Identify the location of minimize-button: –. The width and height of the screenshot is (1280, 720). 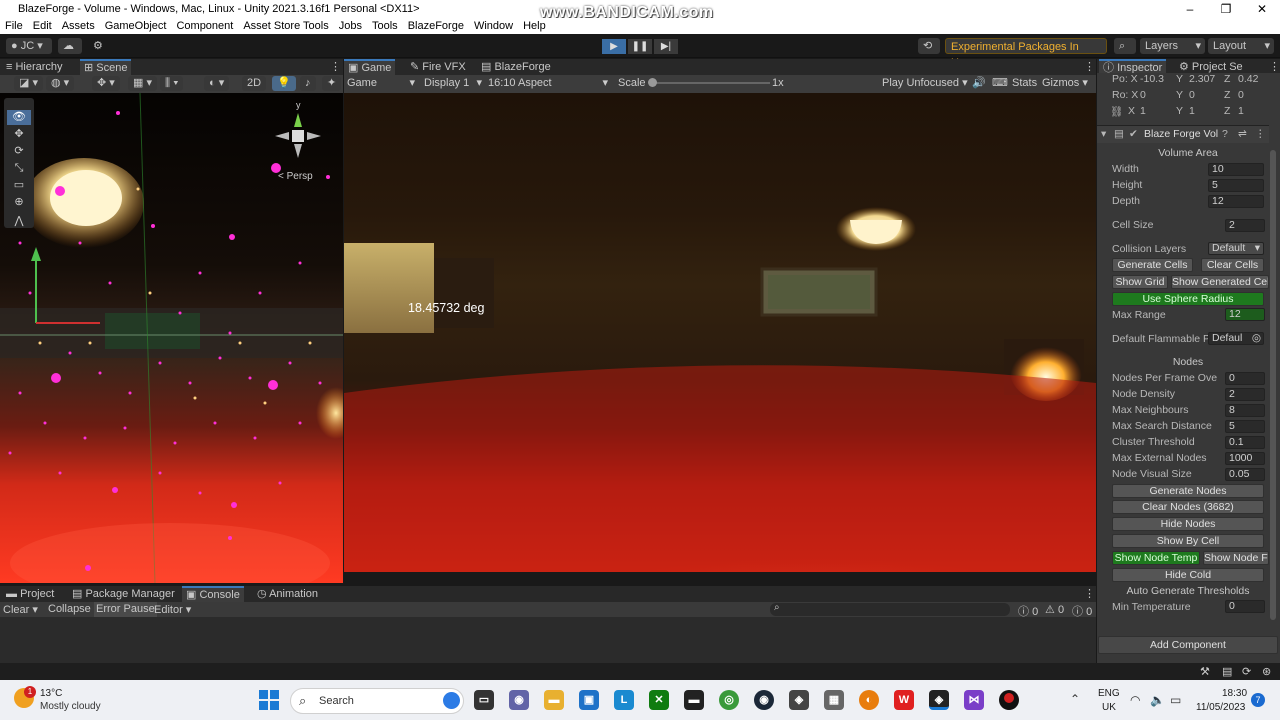
(1190, 9).